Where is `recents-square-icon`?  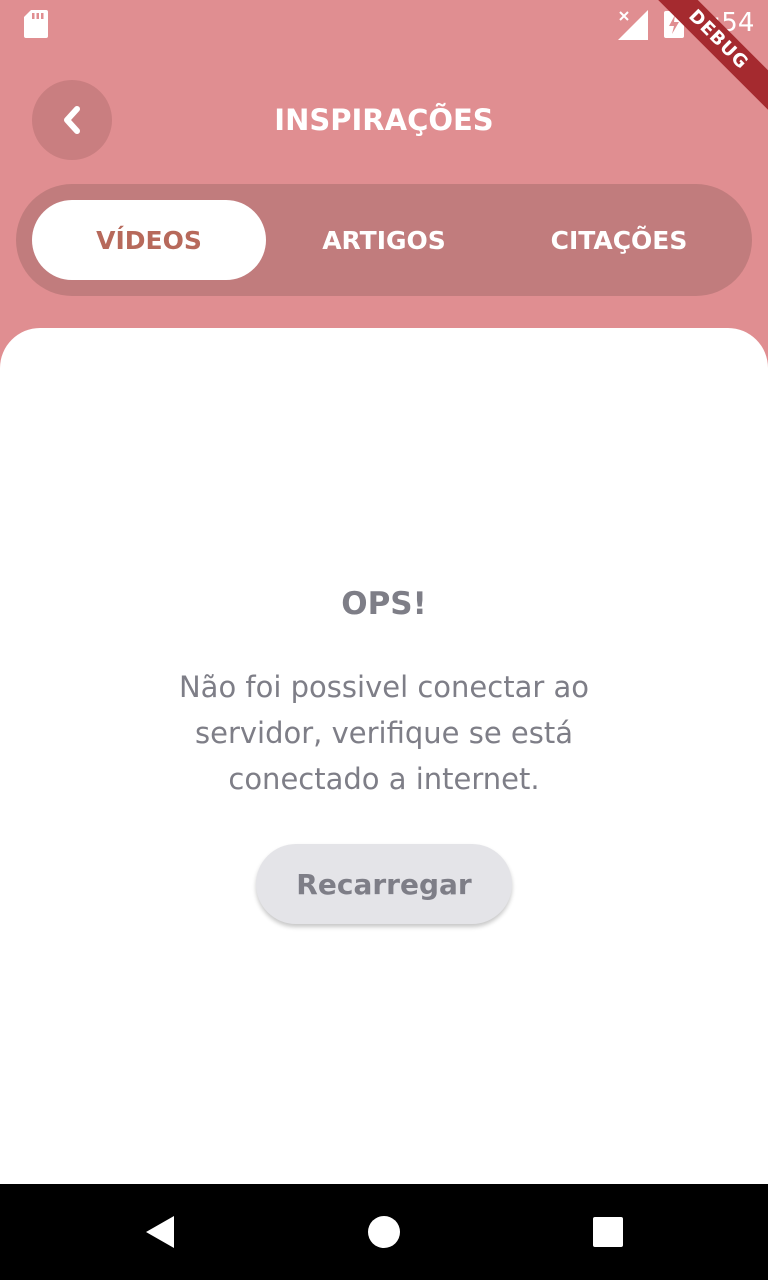 recents-square-icon is located at coordinates (608, 1232).